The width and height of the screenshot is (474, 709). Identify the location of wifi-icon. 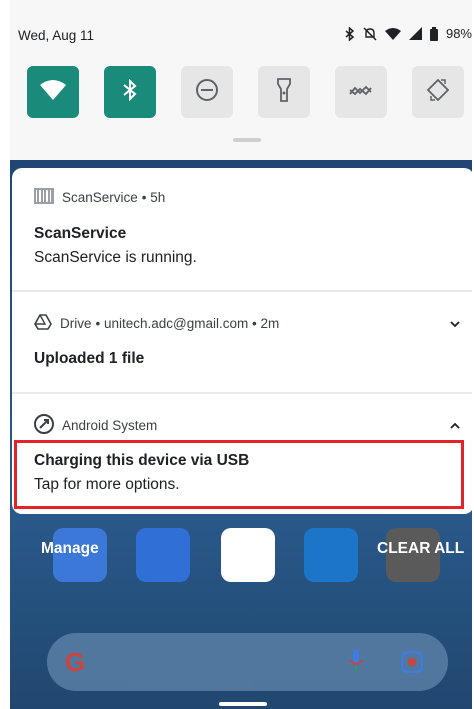
(53, 92).